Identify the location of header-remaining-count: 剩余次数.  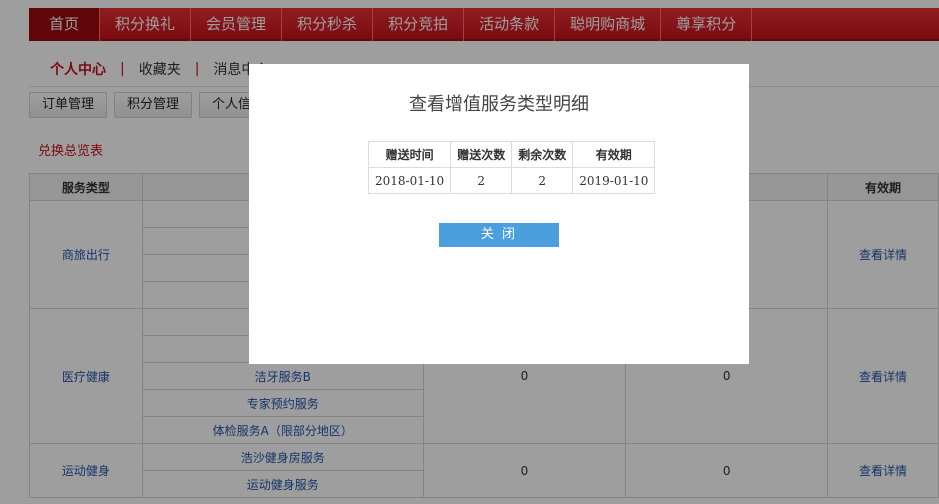
(542, 154).